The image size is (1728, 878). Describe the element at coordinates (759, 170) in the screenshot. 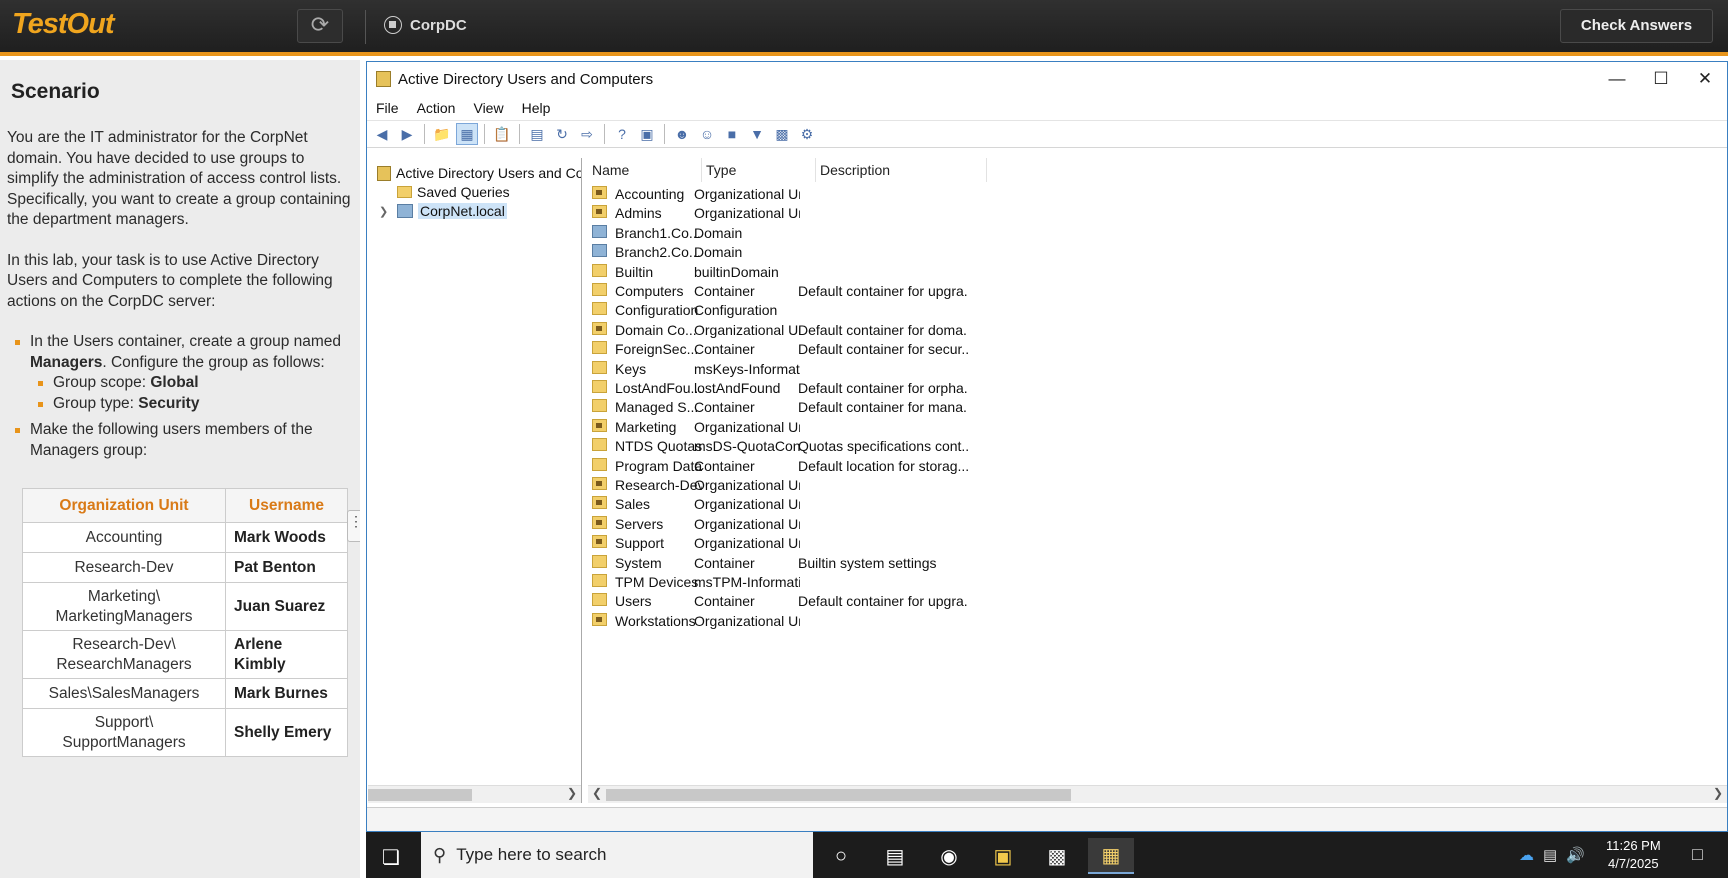

I see `column-header-type: Type` at that location.